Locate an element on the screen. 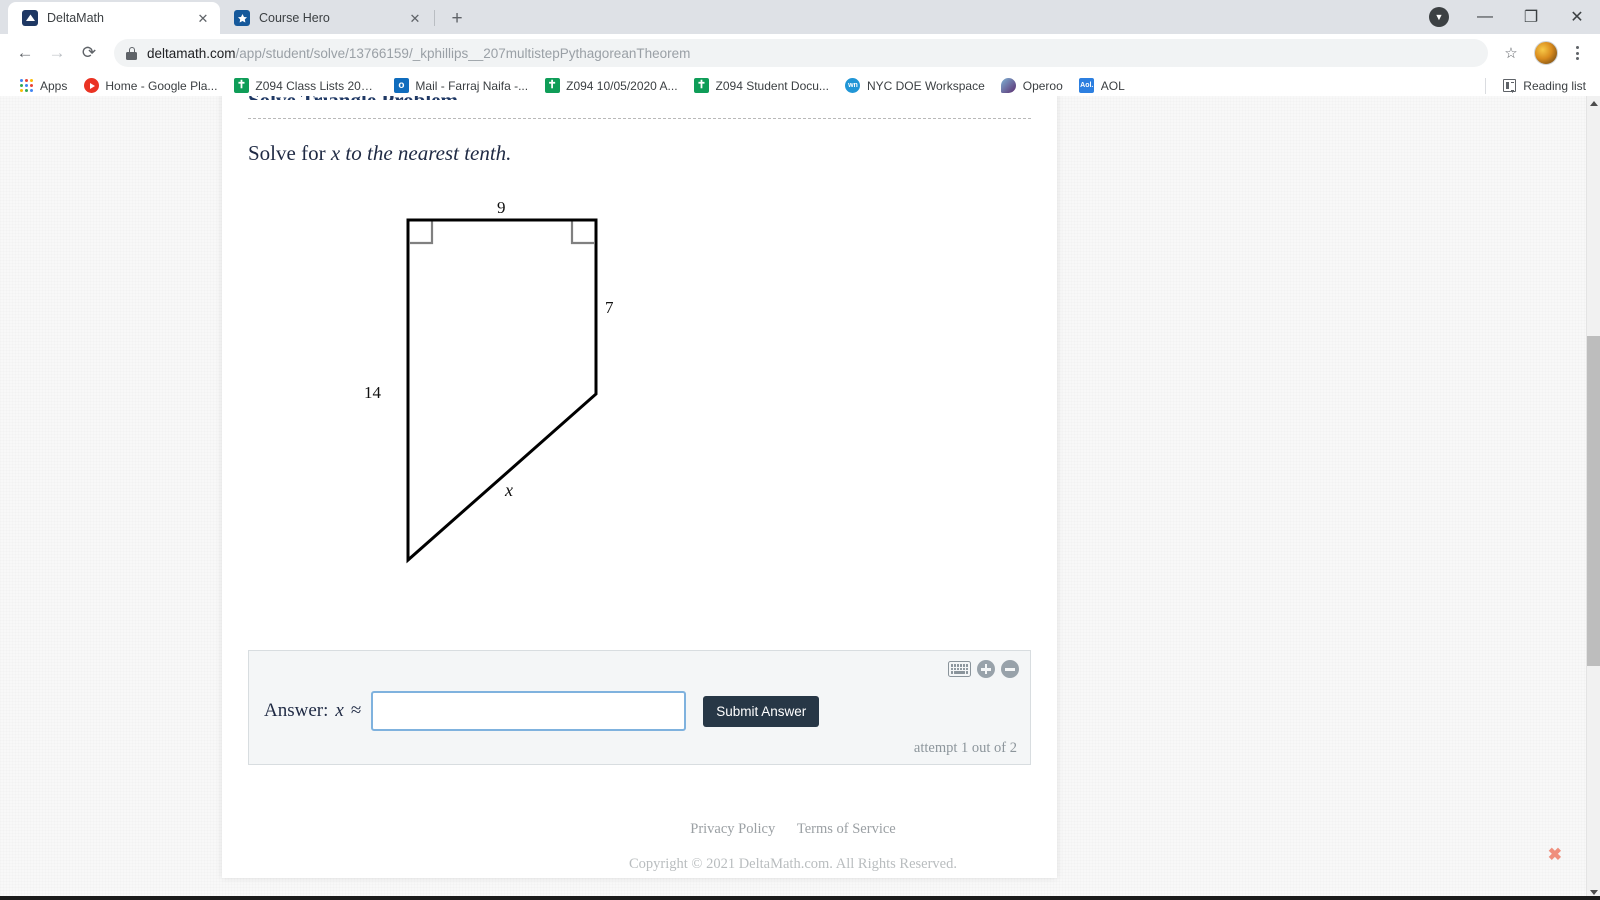  bookmark-label: AOL is located at coordinates (1112, 85).